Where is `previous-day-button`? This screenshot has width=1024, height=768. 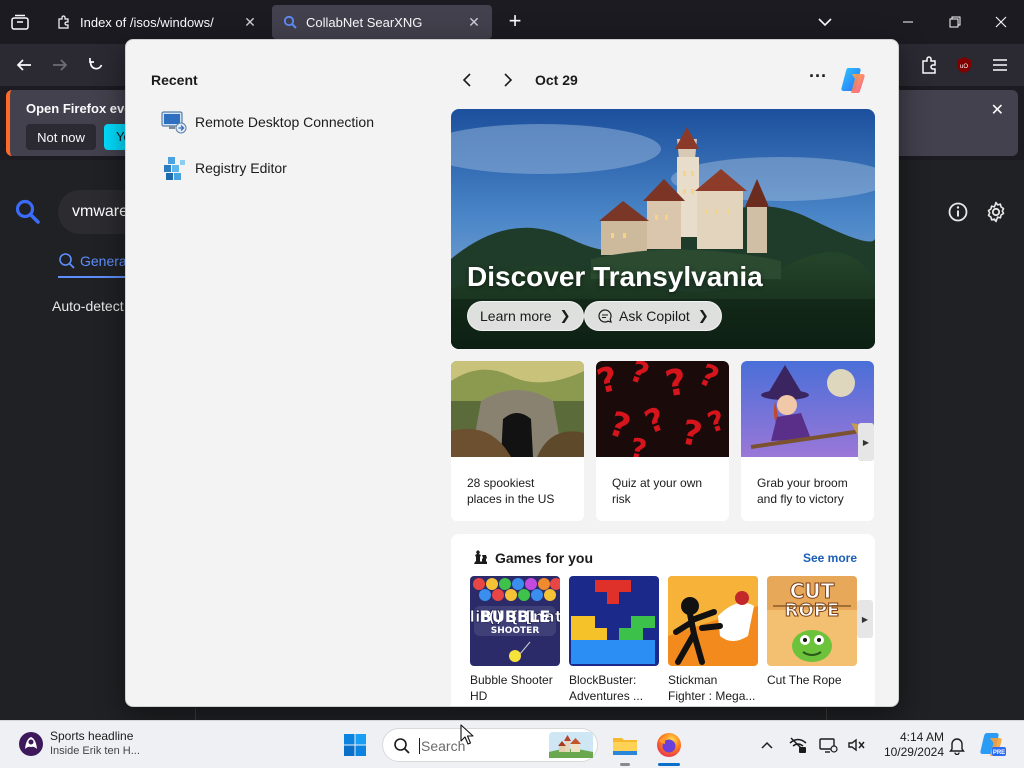 previous-day-button is located at coordinates (467, 80).